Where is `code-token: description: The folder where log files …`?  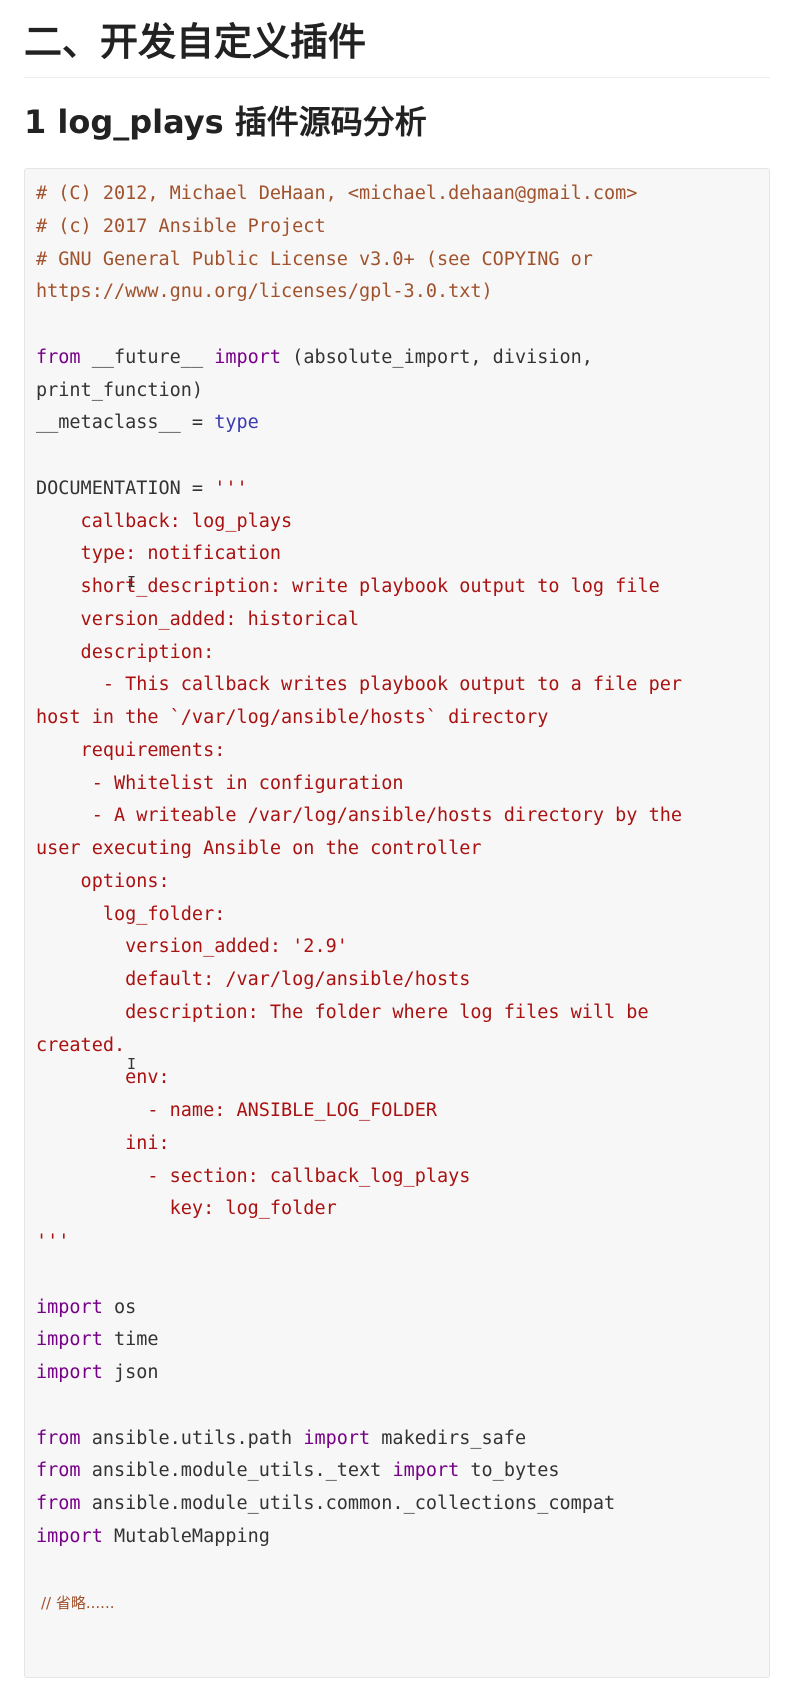
code-token: description: The folder where log files … is located at coordinates (342, 1012).